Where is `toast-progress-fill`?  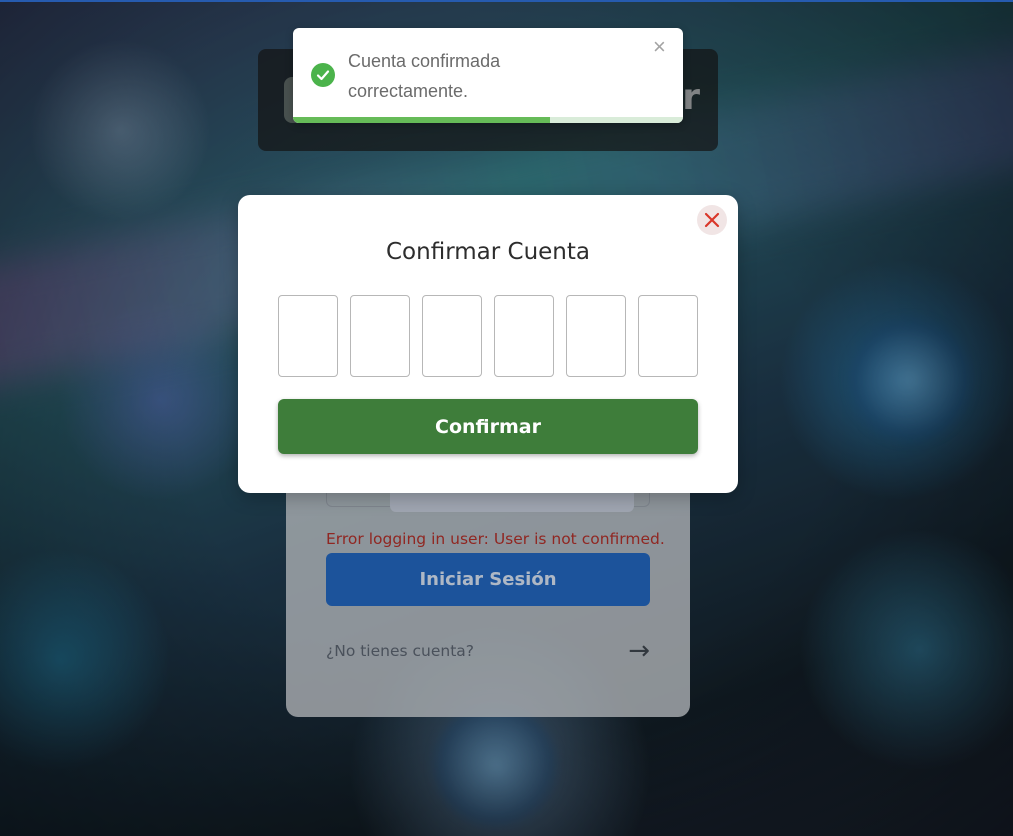
toast-progress-fill is located at coordinates (422, 120).